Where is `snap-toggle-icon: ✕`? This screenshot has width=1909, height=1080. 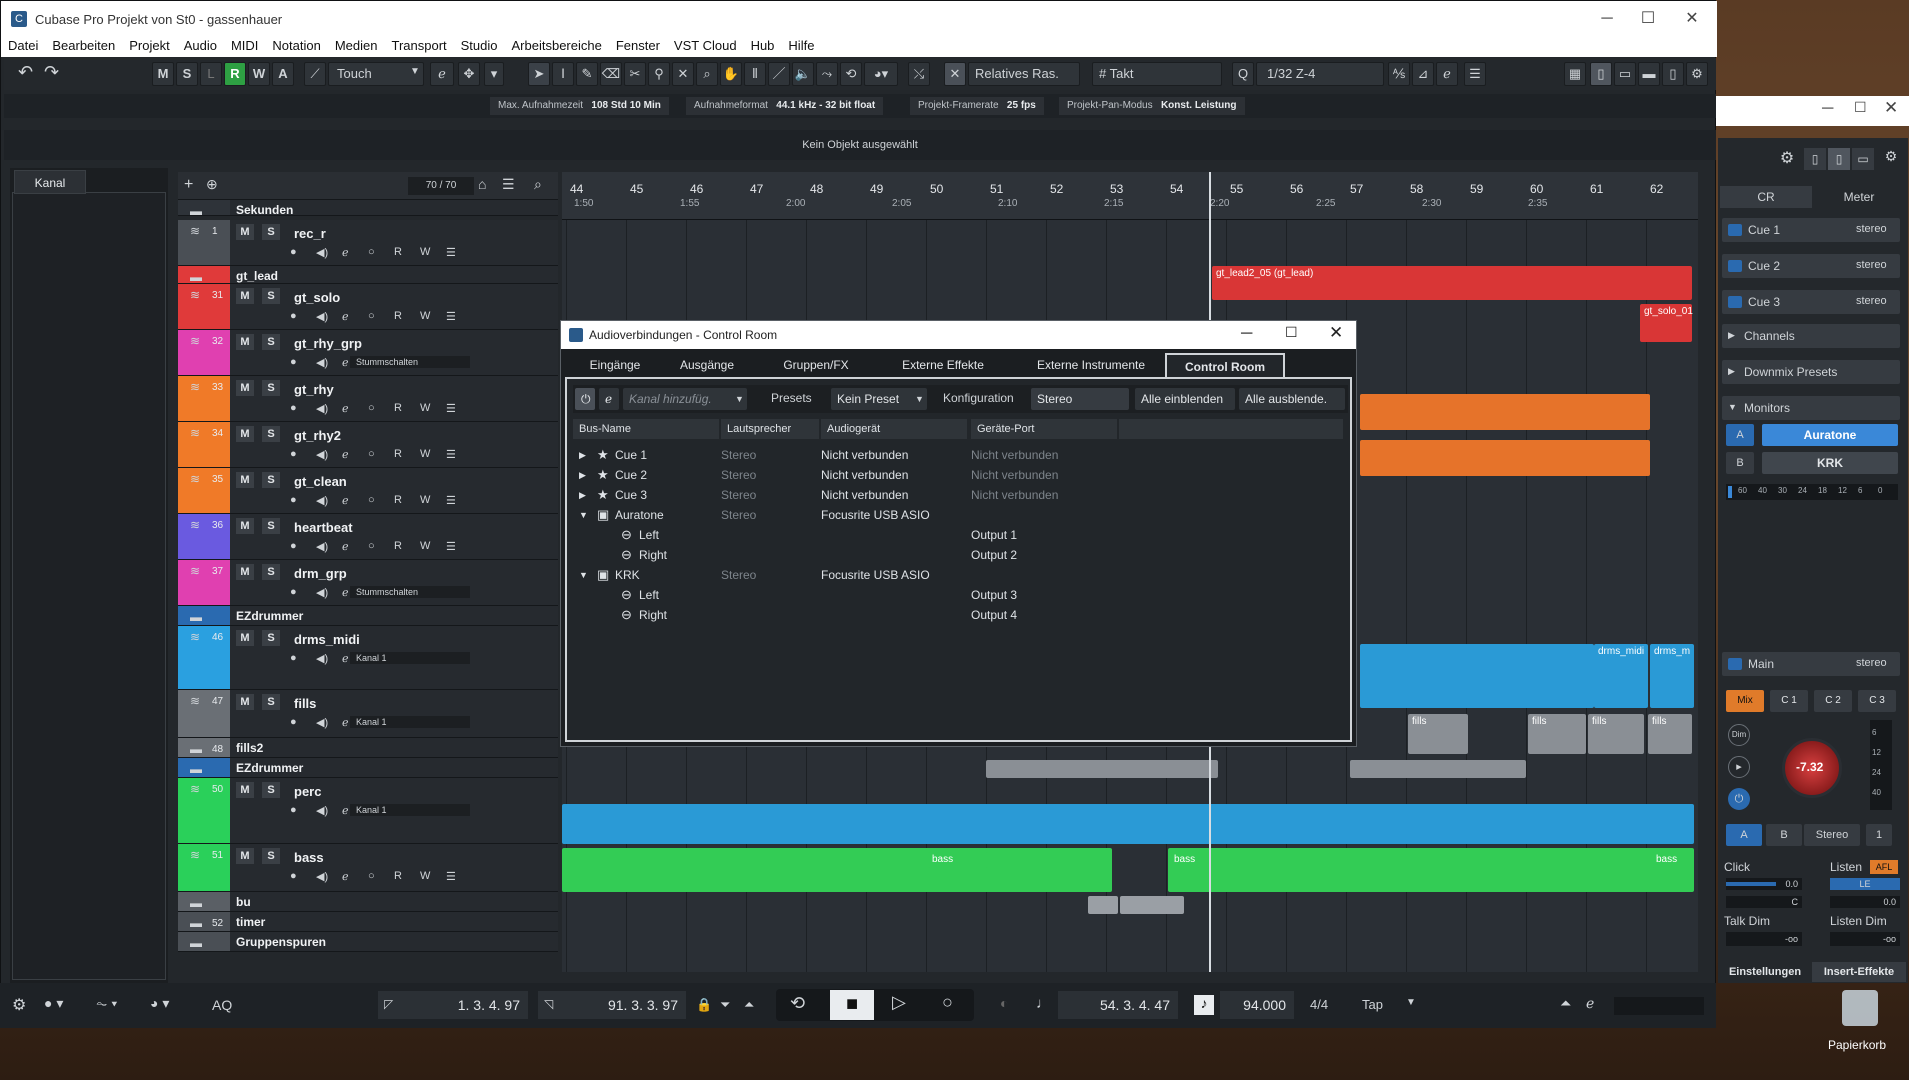 snap-toggle-icon: ✕ is located at coordinates (955, 74).